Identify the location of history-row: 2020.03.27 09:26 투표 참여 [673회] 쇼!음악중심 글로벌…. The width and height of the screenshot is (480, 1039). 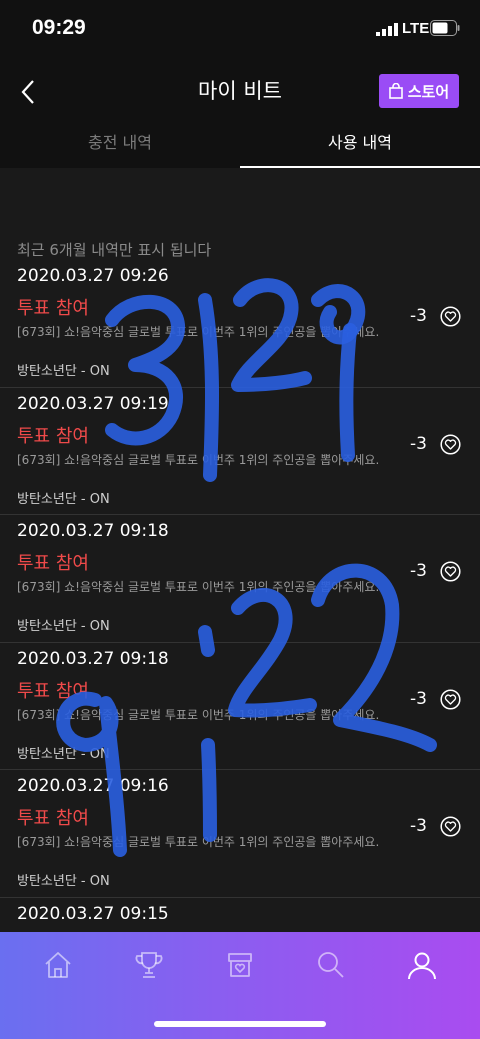
(240, 324).